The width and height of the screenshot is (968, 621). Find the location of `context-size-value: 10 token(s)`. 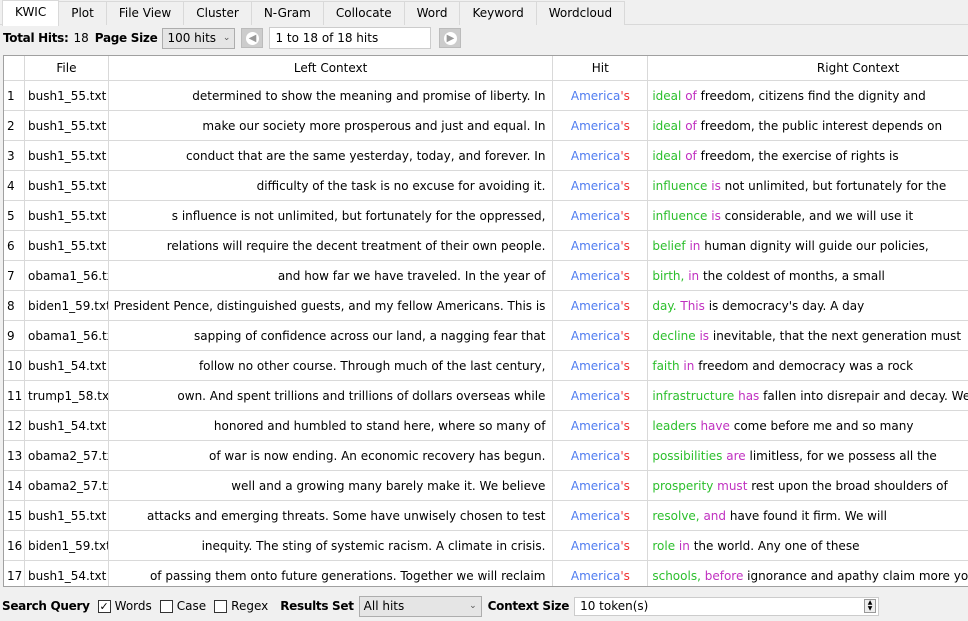

context-size-value: 10 token(s) is located at coordinates (614, 605).